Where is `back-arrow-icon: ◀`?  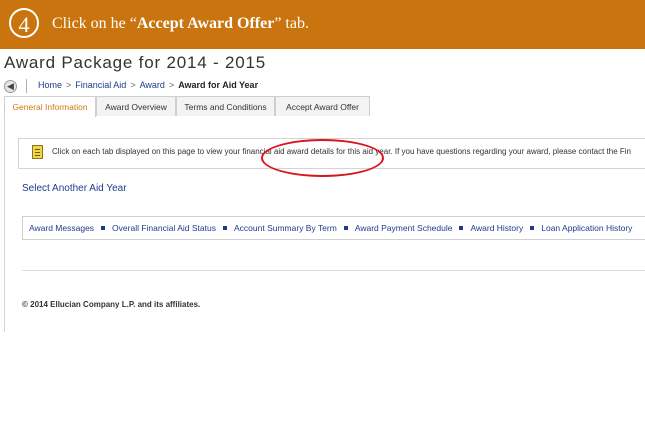 back-arrow-icon: ◀ is located at coordinates (10, 86).